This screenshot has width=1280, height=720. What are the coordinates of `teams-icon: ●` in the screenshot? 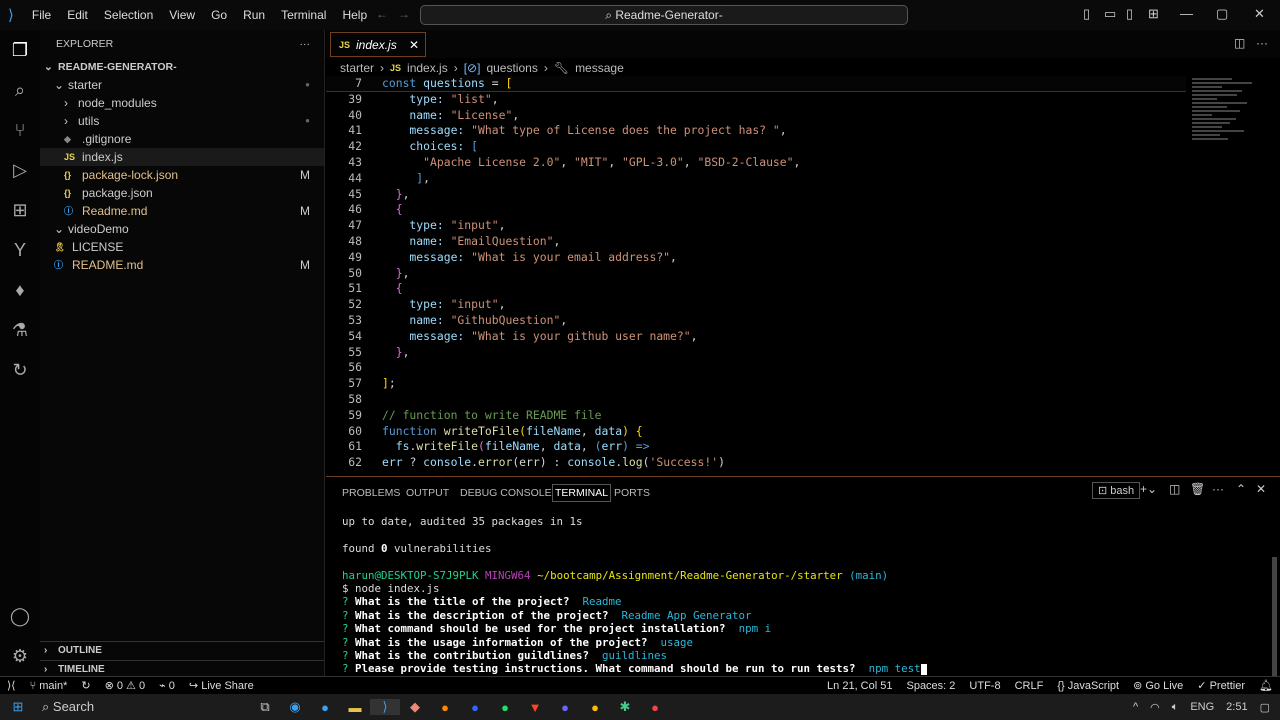 It's located at (565, 707).